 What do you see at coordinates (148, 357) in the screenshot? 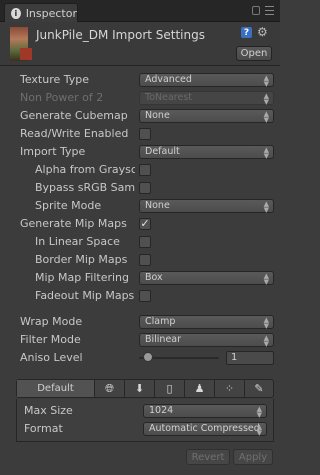
I see `aniso-level-slider-thumb` at bounding box center [148, 357].